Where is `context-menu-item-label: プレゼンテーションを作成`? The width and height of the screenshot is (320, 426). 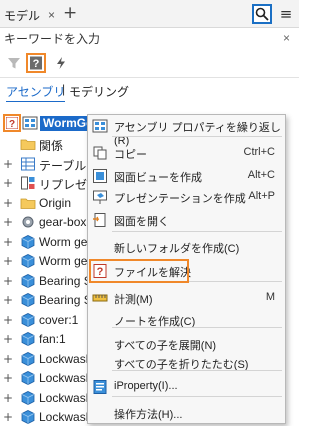
context-menu-item-label: プレゼンテーションを作成 is located at coordinates (180, 199).